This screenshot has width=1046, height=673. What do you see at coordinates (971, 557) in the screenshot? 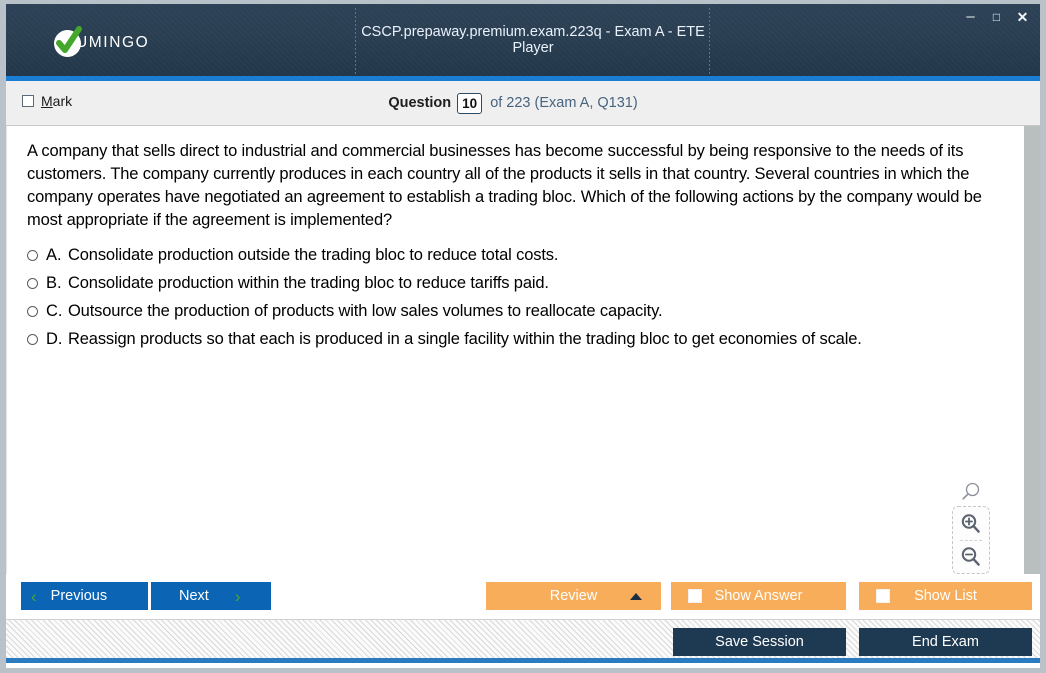
I see `zoom-out-icon` at bounding box center [971, 557].